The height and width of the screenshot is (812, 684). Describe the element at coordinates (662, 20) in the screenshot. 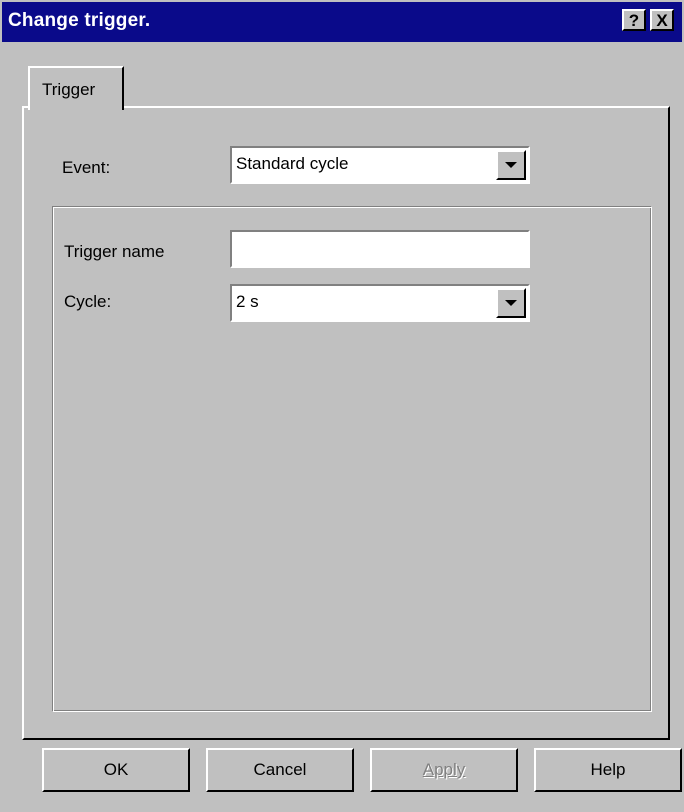

I see `close-icon: X` at that location.